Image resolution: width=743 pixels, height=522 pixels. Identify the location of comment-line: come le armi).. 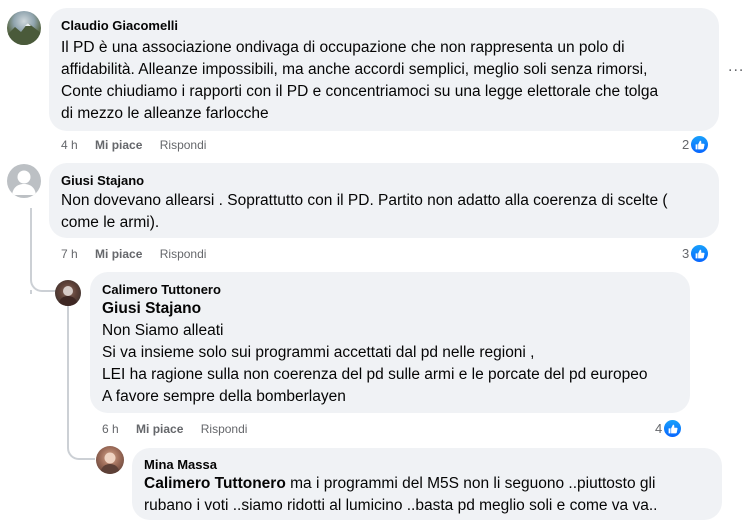
(110, 222).